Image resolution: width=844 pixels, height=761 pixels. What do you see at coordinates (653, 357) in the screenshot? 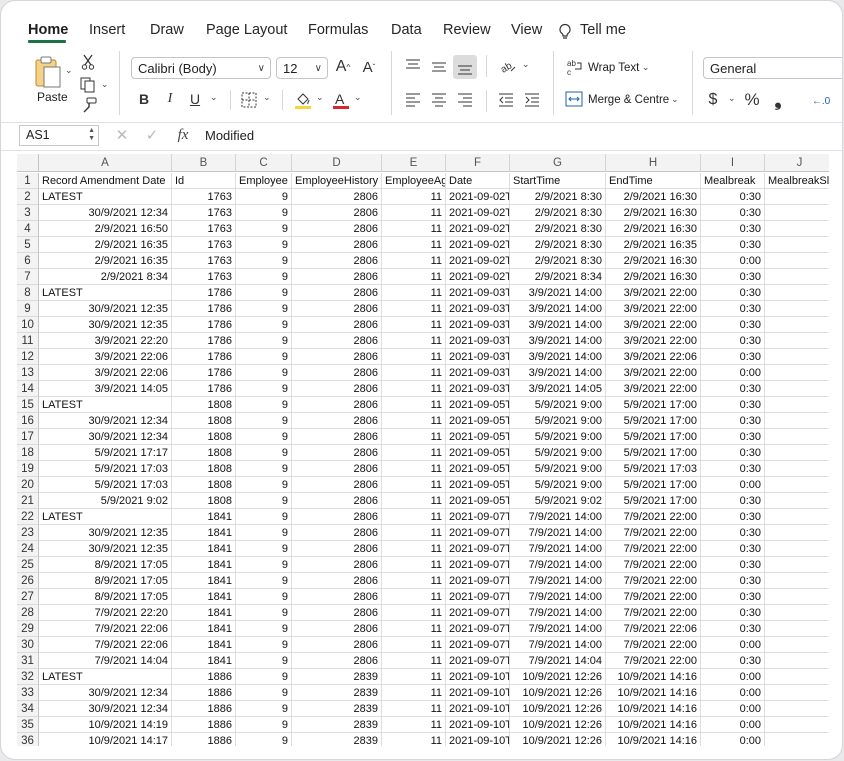
I see `table-cell: 3/9/2021 22:06` at bounding box center [653, 357].